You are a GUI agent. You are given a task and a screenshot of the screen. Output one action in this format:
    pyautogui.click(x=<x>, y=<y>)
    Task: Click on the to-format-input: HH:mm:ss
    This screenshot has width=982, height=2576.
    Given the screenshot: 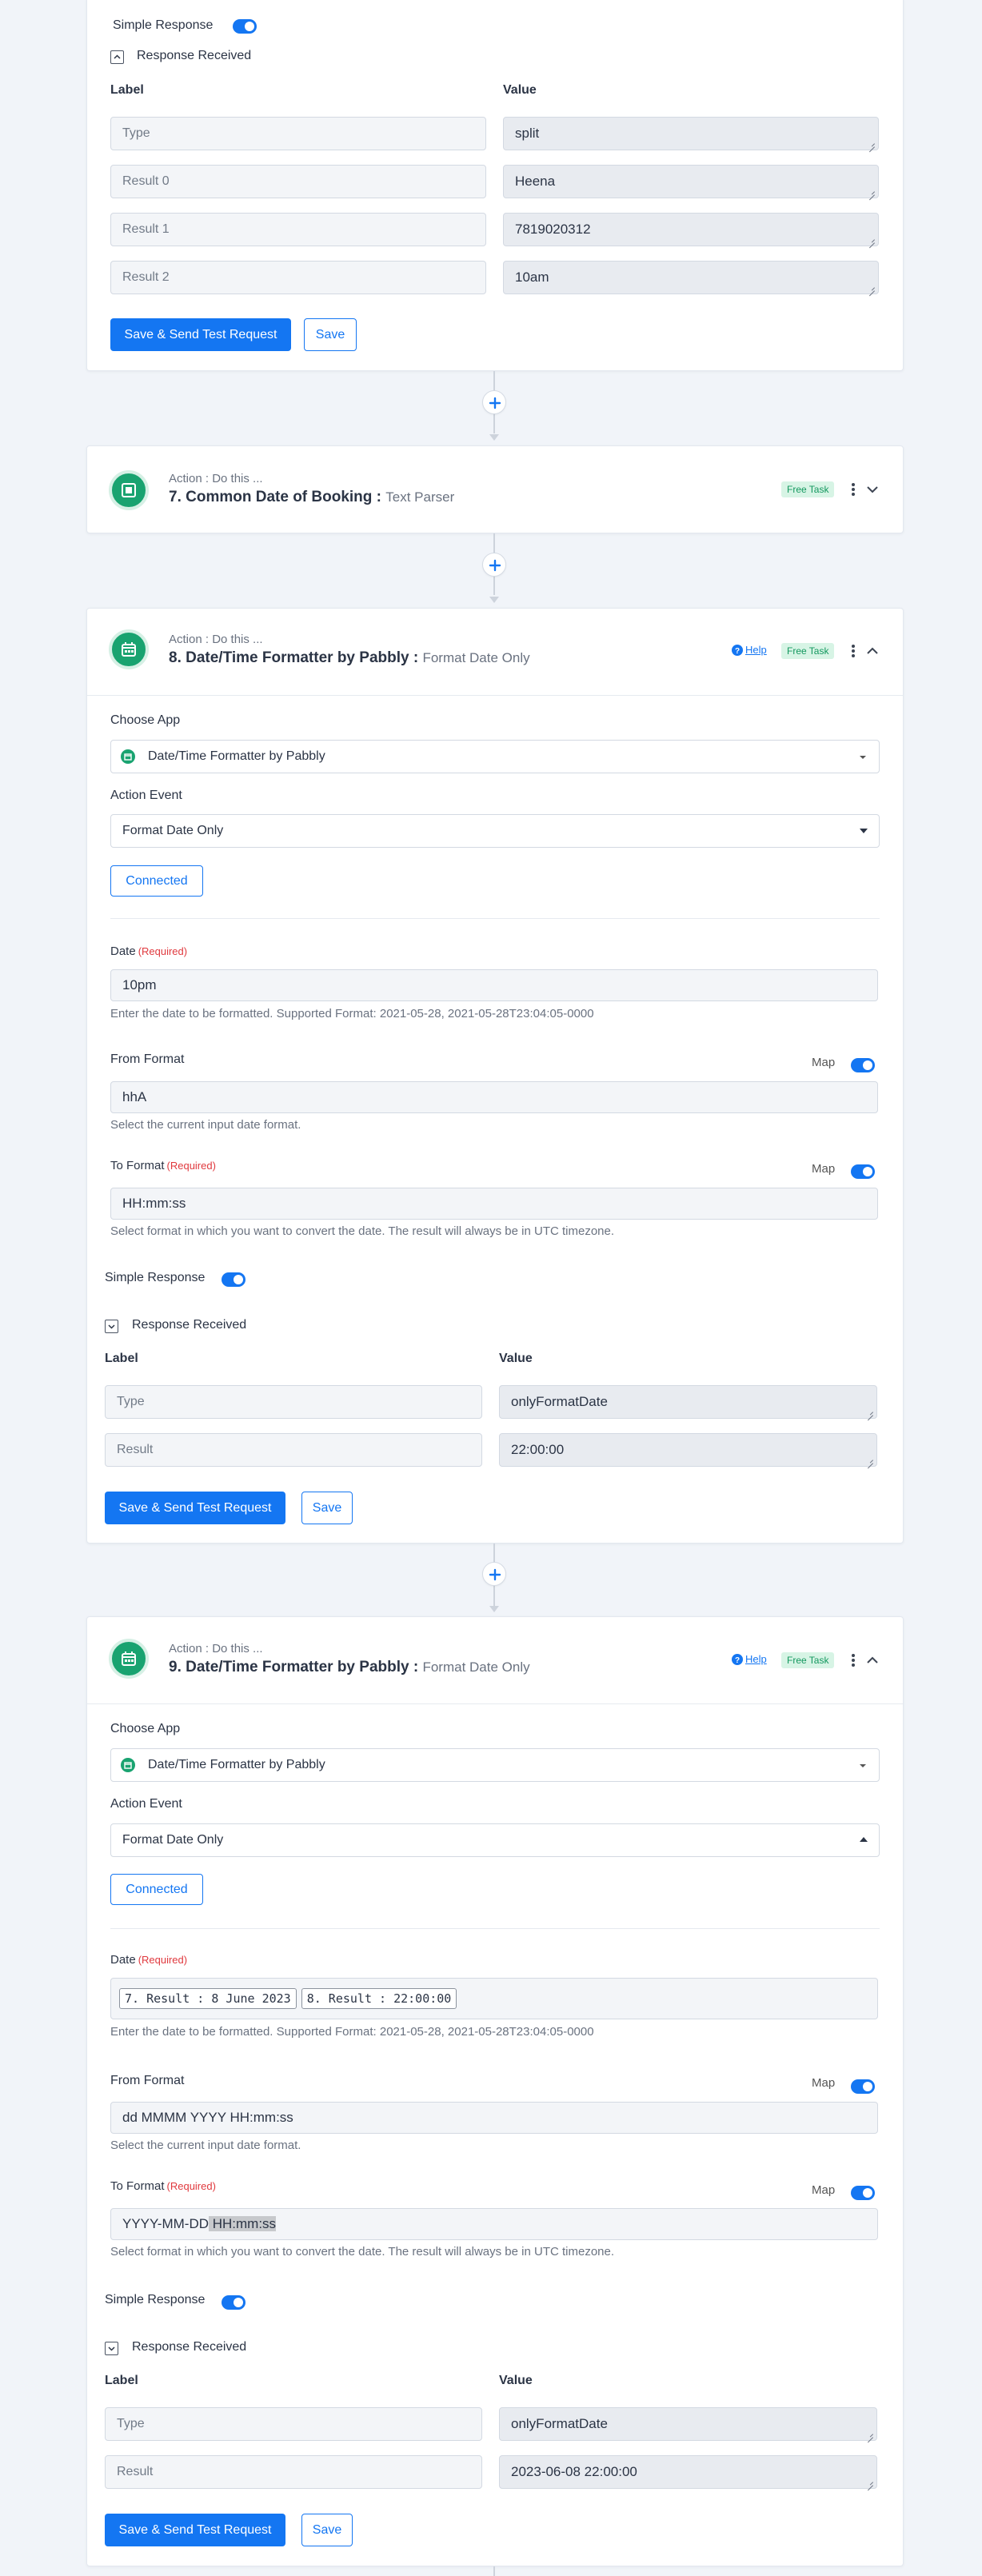 What is the action you would take?
    pyautogui.click(x=494, y=1204)
    